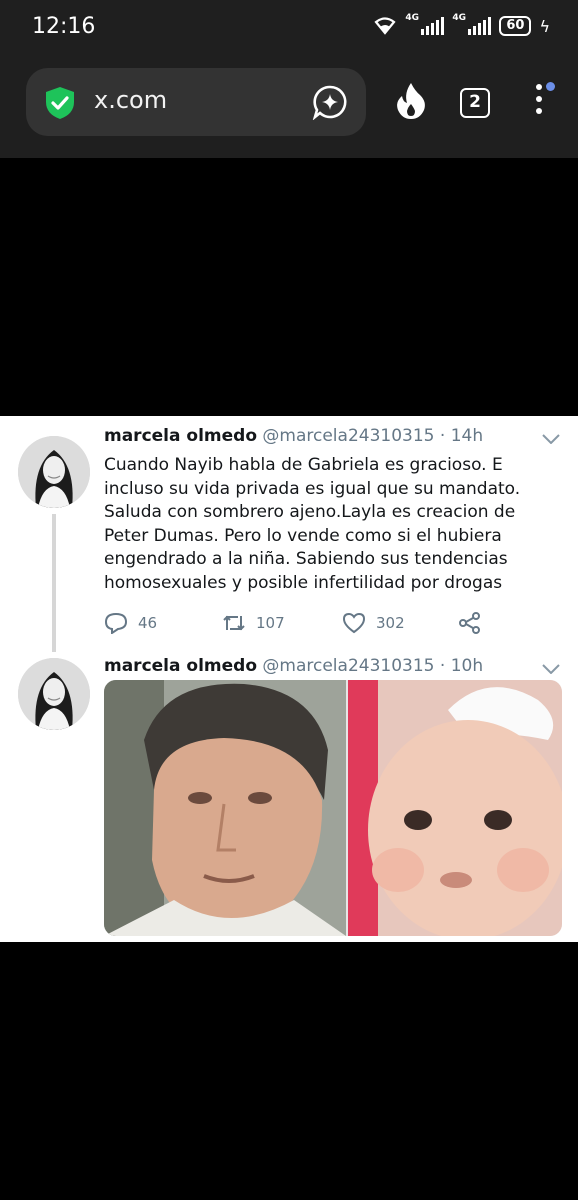 The image size is (578, 1200). I want to click on url-text: x.com, so click(130, 100).